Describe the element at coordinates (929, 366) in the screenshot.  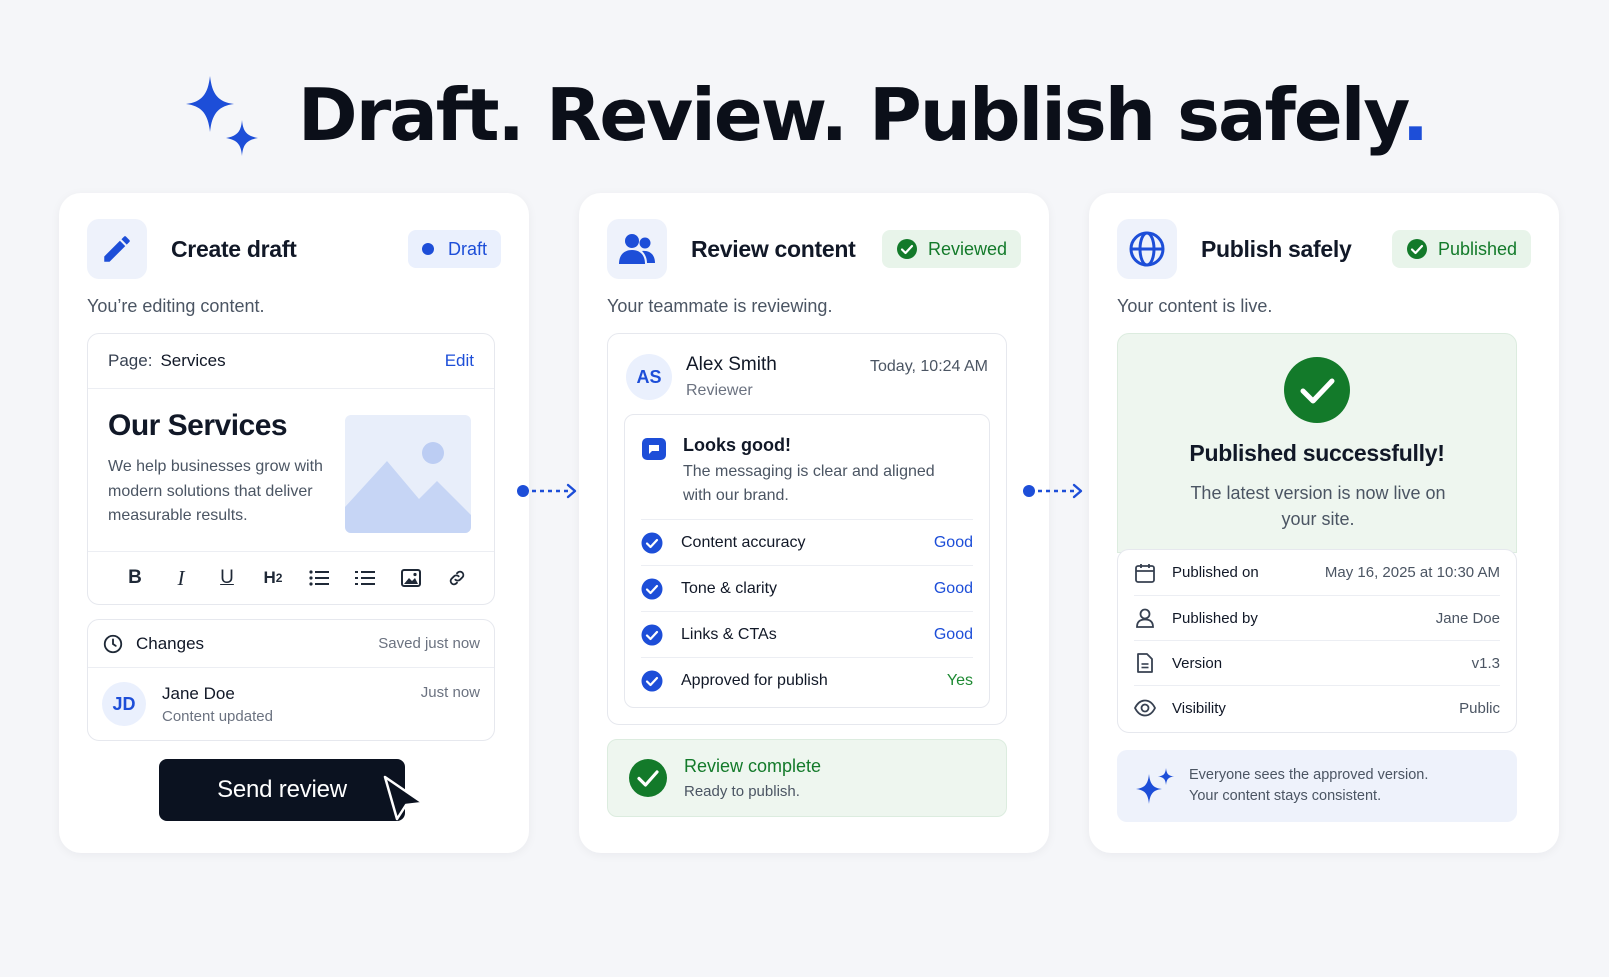
I see `review-timestamp: Today, 10:24 AM` at that location.